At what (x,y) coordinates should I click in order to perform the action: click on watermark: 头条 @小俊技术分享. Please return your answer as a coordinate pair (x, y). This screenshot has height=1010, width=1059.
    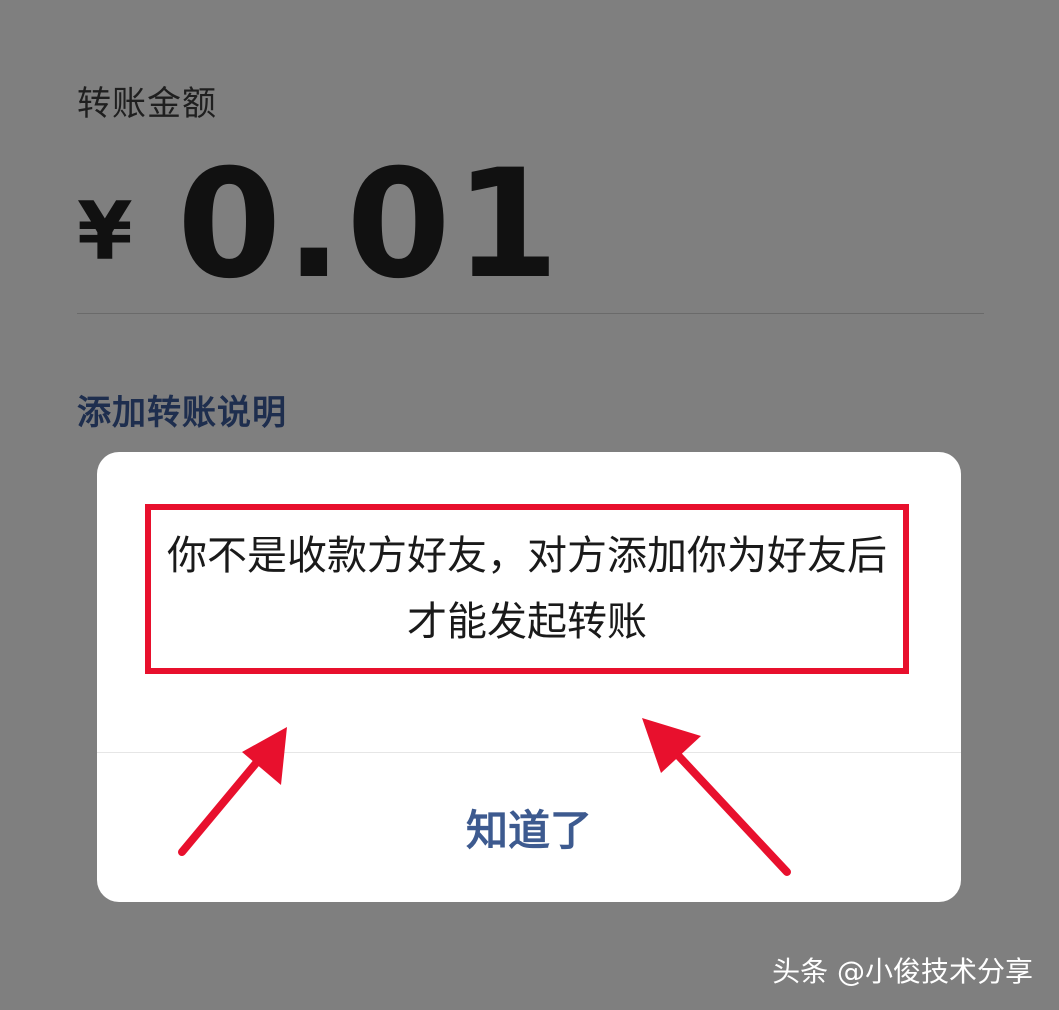
    Looking at the image, I should click on (902, 971).